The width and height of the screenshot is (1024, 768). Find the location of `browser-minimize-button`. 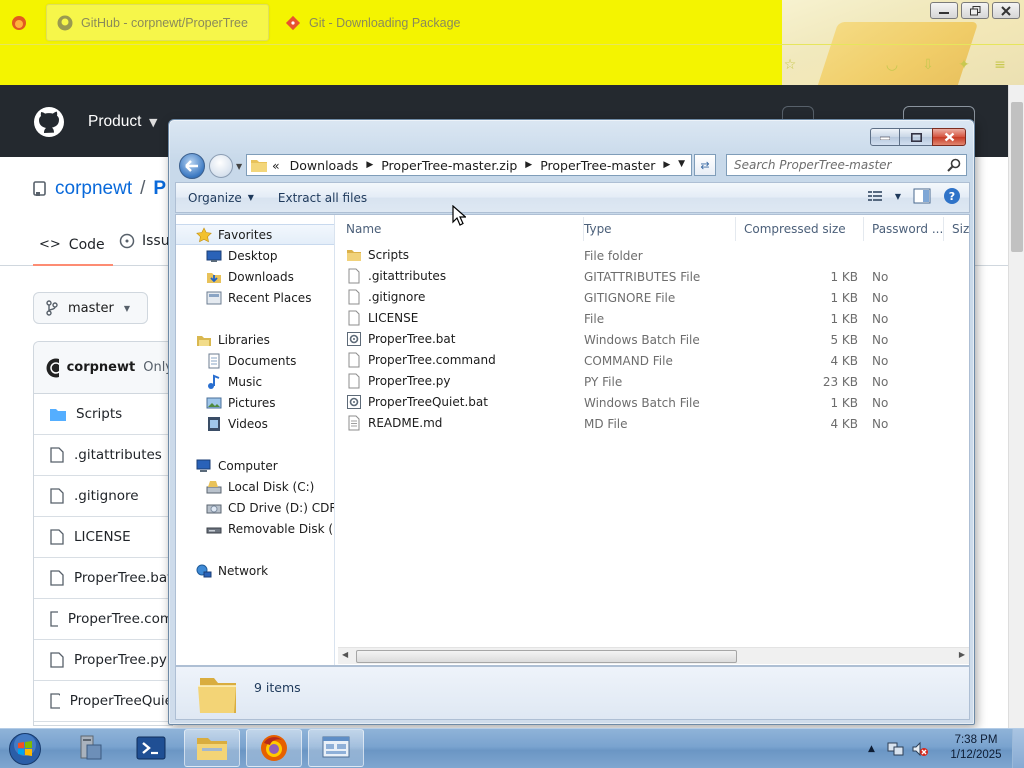

browser-minimize-button is located at coordinates (944, 10).